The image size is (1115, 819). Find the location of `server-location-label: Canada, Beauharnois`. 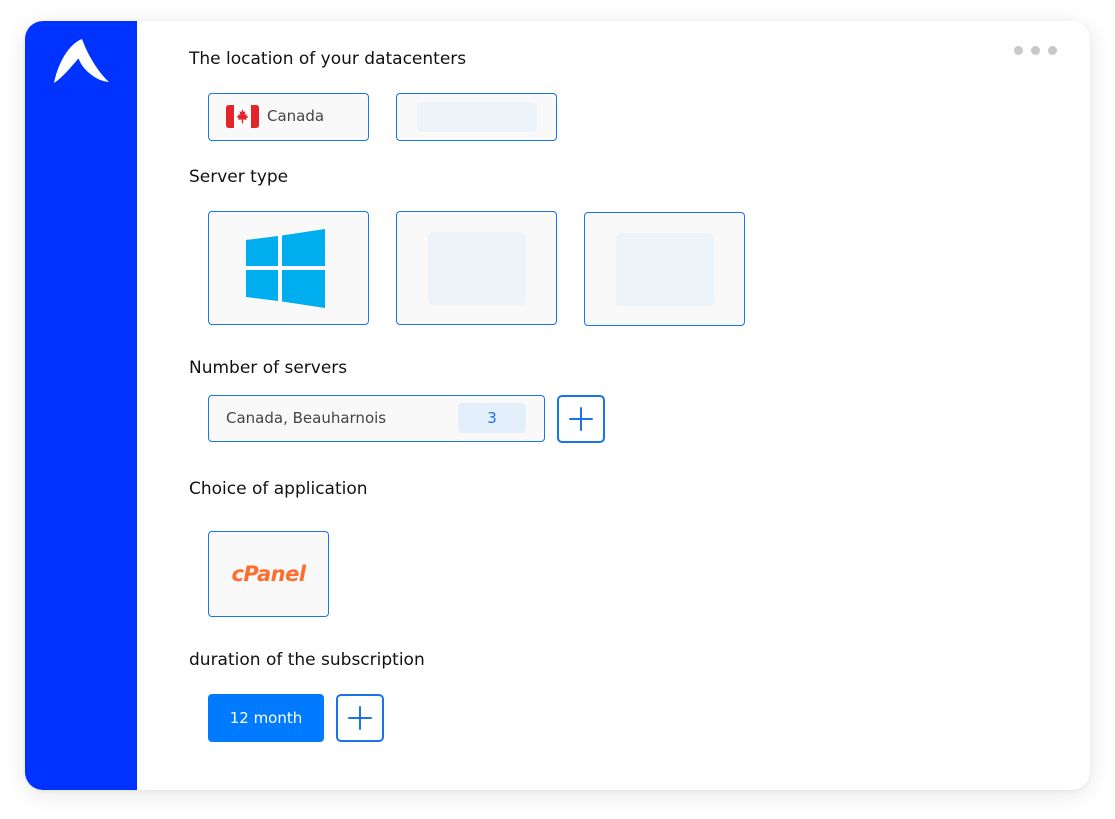

server-location-label: Canada, Beauharnois is located at coordinates (306, 418).